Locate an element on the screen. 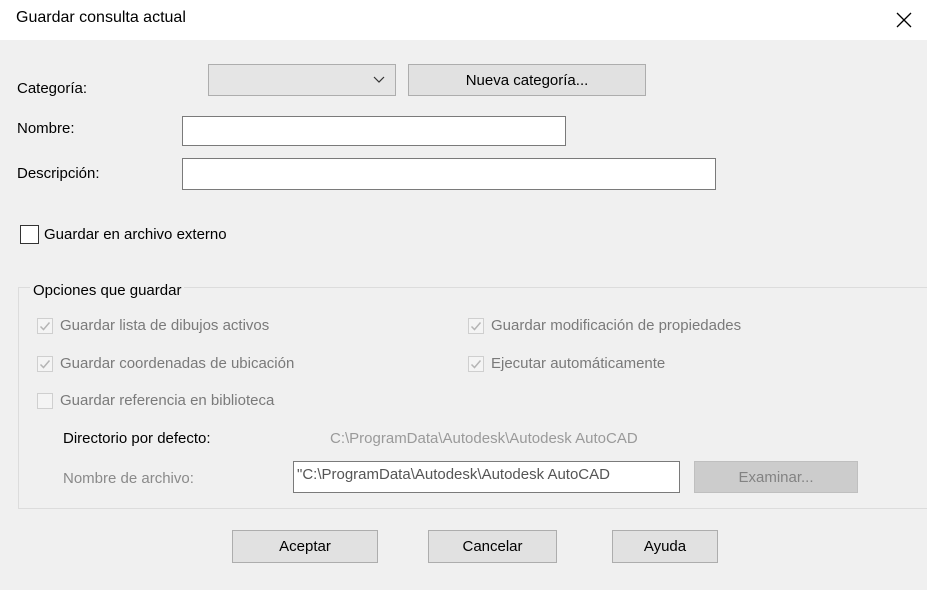 The image size is (927, 590). save-property-changes-label: Guardar modificación de propiedades is located at coordinates (616, 325).